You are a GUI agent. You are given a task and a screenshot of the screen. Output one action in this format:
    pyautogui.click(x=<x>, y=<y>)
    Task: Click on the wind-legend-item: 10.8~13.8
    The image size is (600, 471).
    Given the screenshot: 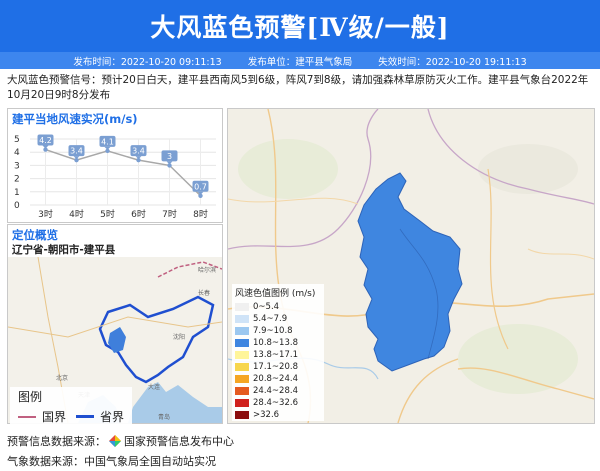 What is the action you would take?
    pyautogui.click(x=279, y=343)
    